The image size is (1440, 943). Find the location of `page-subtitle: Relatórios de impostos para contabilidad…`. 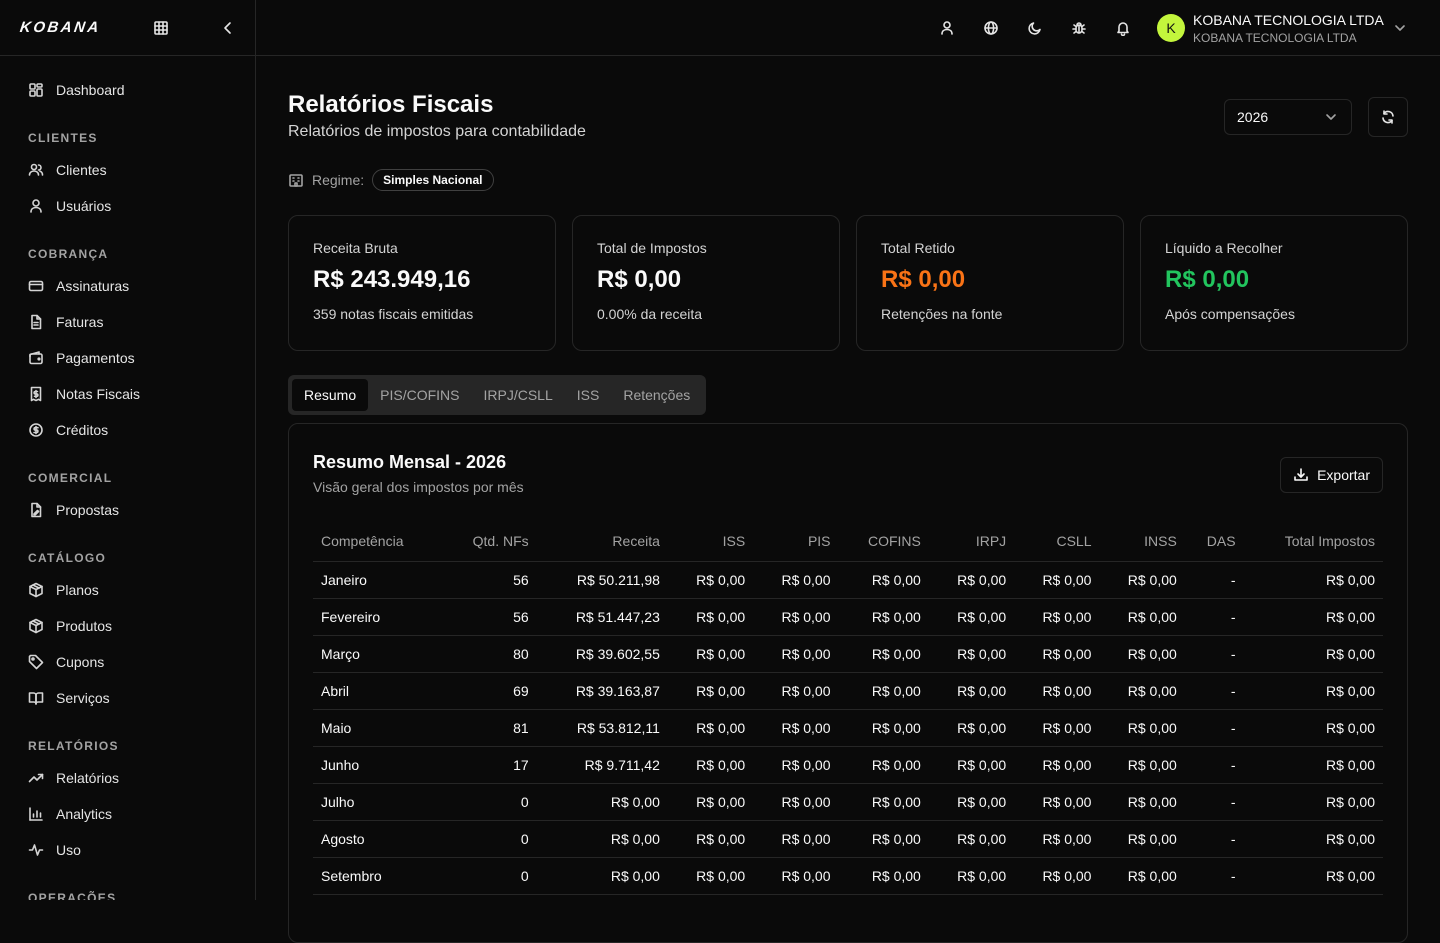

page-subtitle: Relatórios de impostos para contabilidad… is located at coordinates (437, 131).